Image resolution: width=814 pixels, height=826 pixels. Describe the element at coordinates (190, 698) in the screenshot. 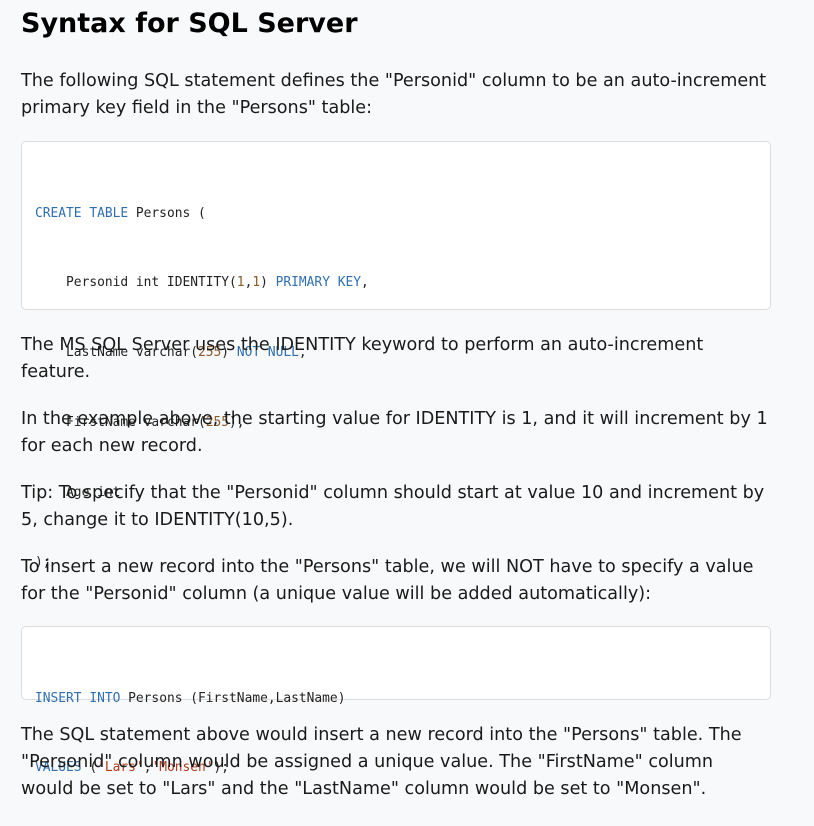

I see `code-line: INSERT INTO Persons (FirstName,LastName)` at that location.